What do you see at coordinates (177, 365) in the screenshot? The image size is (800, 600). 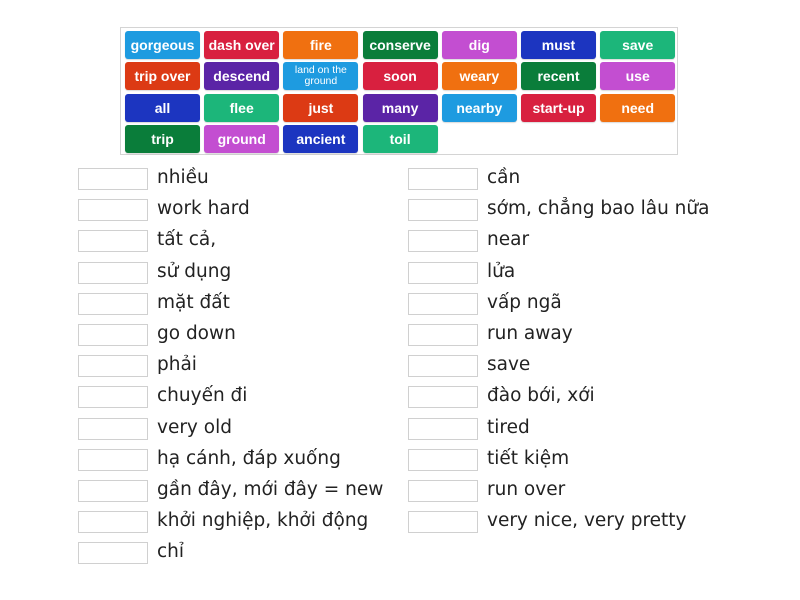 I see `clue-text: phải` at bounding box center [177, 365].